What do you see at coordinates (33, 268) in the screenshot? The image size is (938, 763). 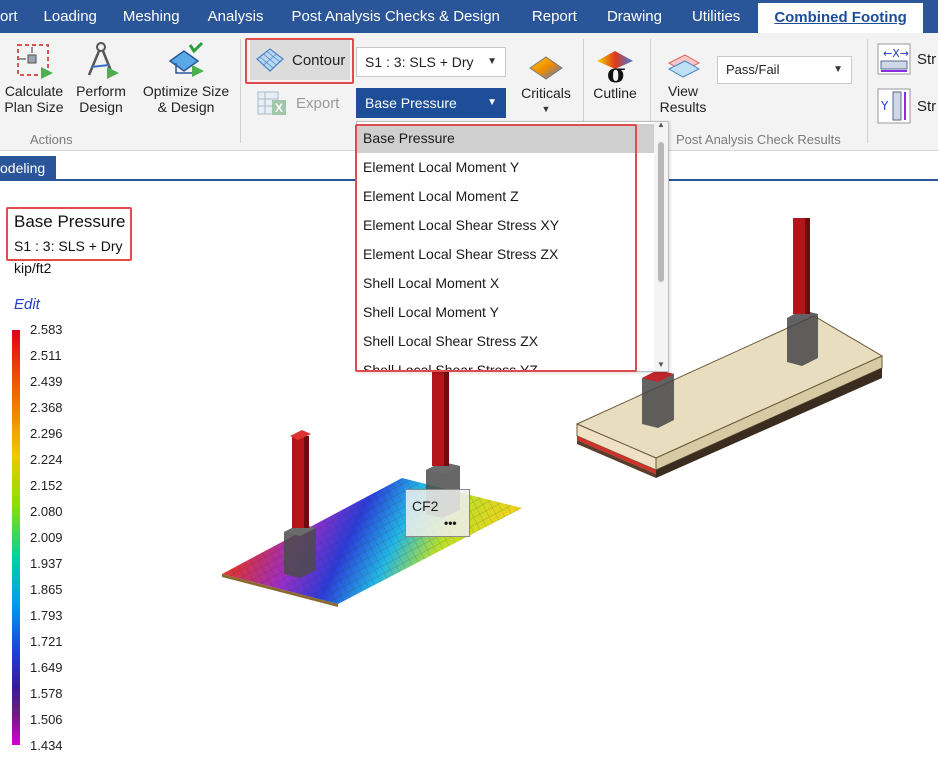 I see `result-unit: kip/ft2` at bounding box center [33, 268].